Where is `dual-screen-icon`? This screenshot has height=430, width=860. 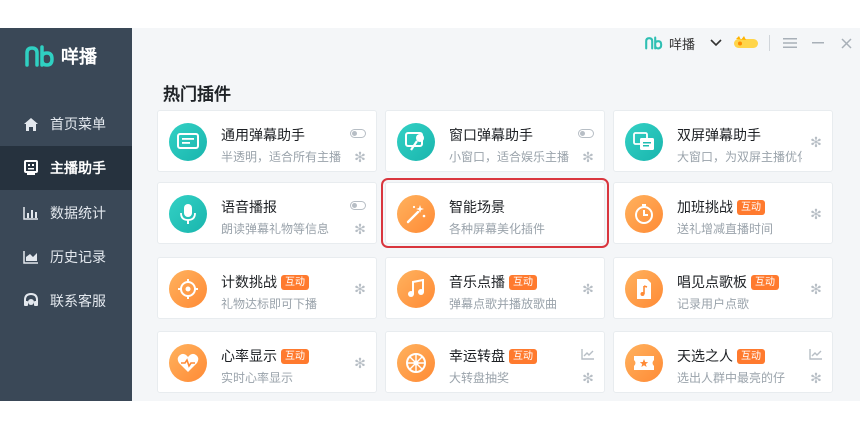
dual-screen-icon is located at coordinates (644, 142).